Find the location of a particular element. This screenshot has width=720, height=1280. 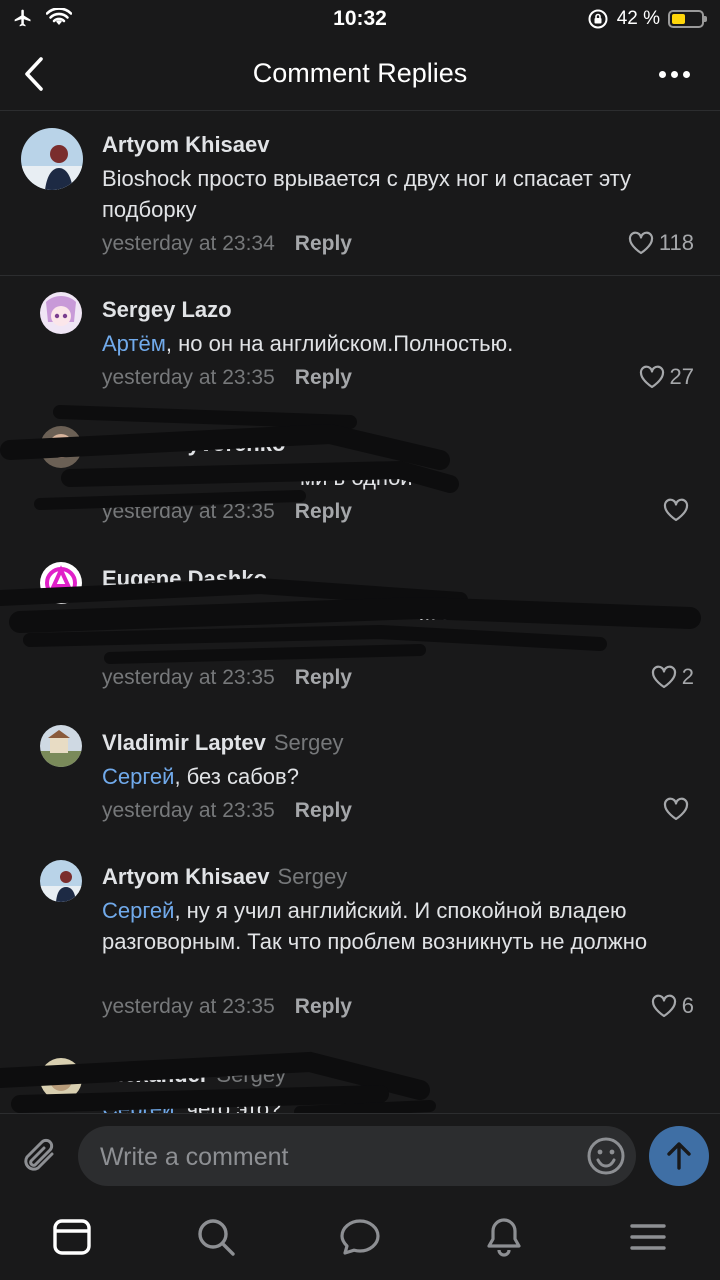

messages-tab-icon is located at coordinates (360, 1237).